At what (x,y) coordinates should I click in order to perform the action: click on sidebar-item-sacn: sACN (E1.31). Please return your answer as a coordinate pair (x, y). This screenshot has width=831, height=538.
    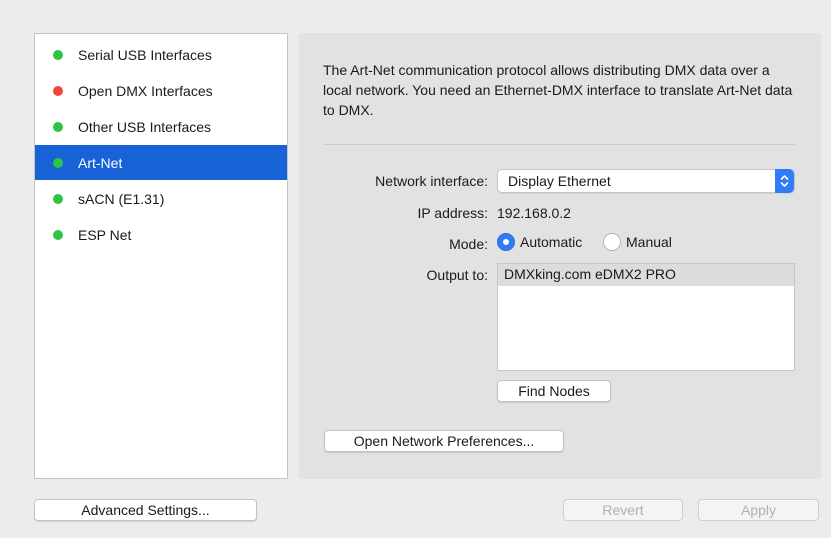
    Looking at the image, I should click on (161, 198).